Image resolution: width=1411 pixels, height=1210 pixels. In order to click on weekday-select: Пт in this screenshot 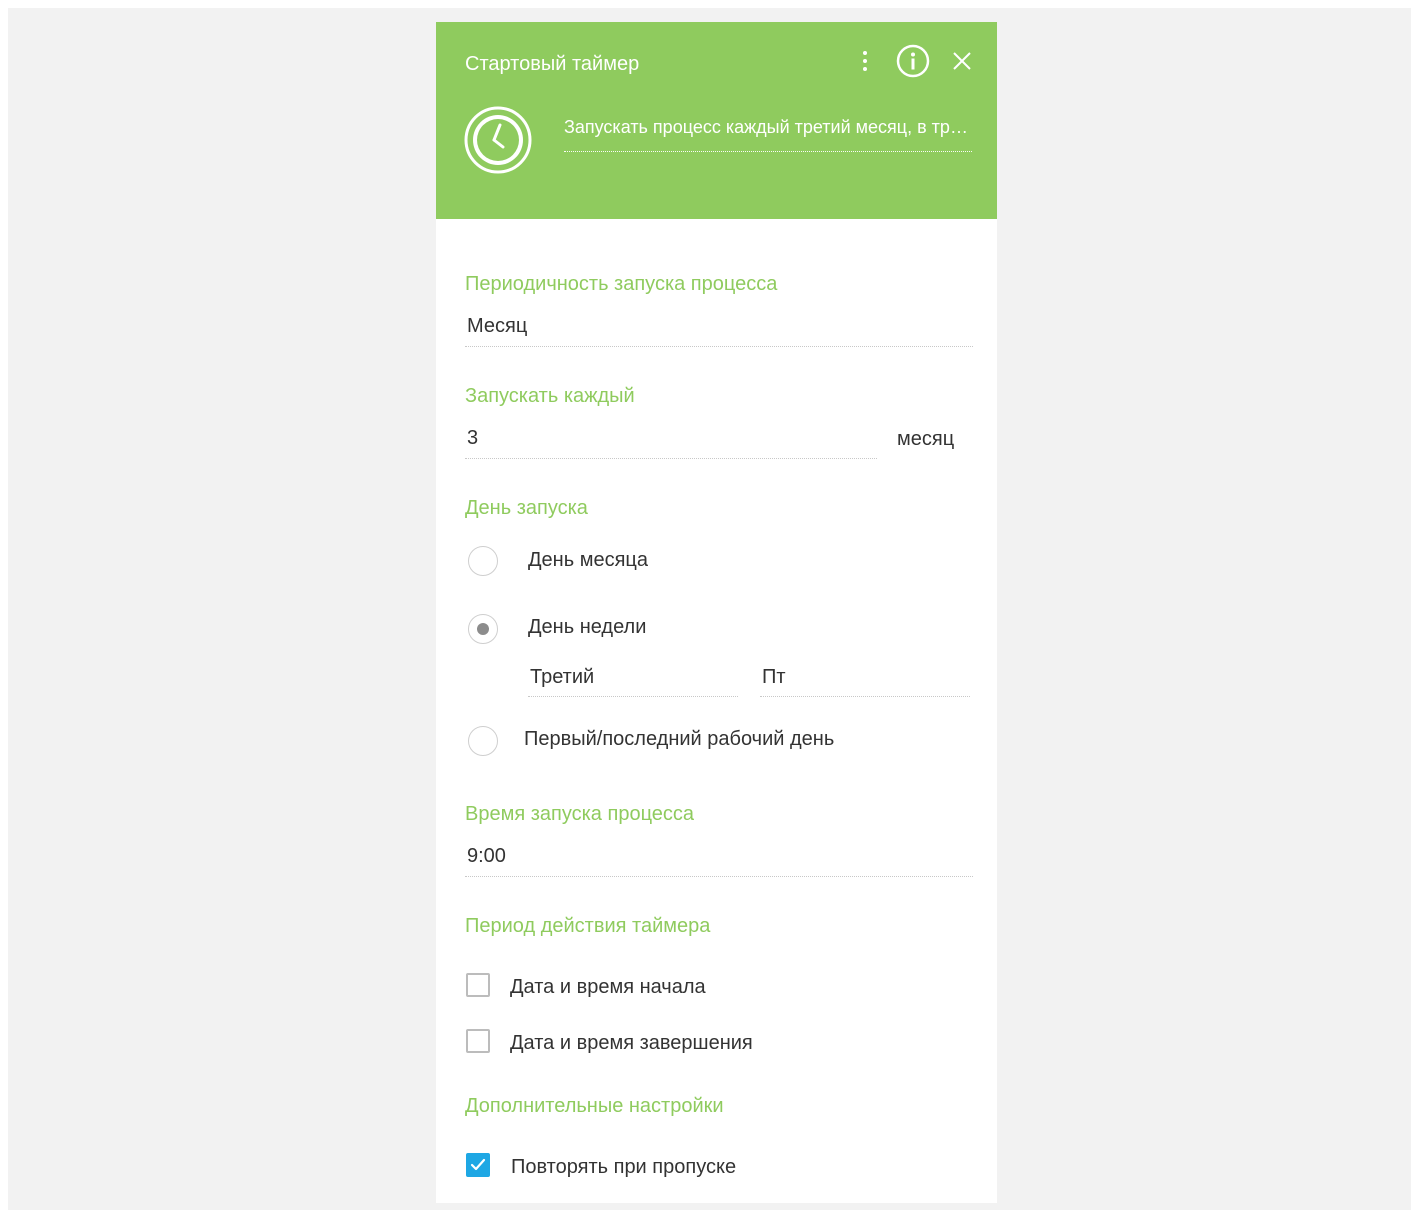, I will do `click(865, 681)`.